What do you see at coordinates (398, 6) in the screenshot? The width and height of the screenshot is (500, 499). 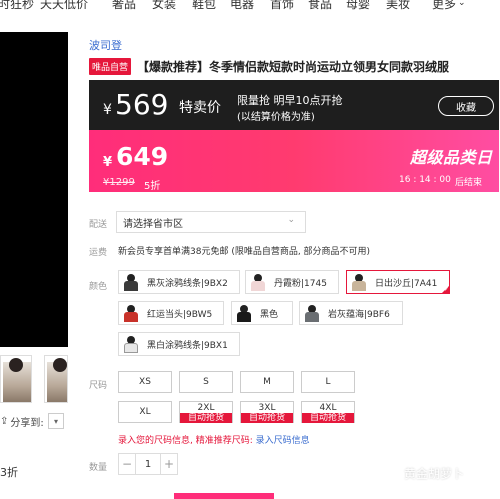 I see `nav-item-beauty: 美妆` at bounding box center [398, 6].